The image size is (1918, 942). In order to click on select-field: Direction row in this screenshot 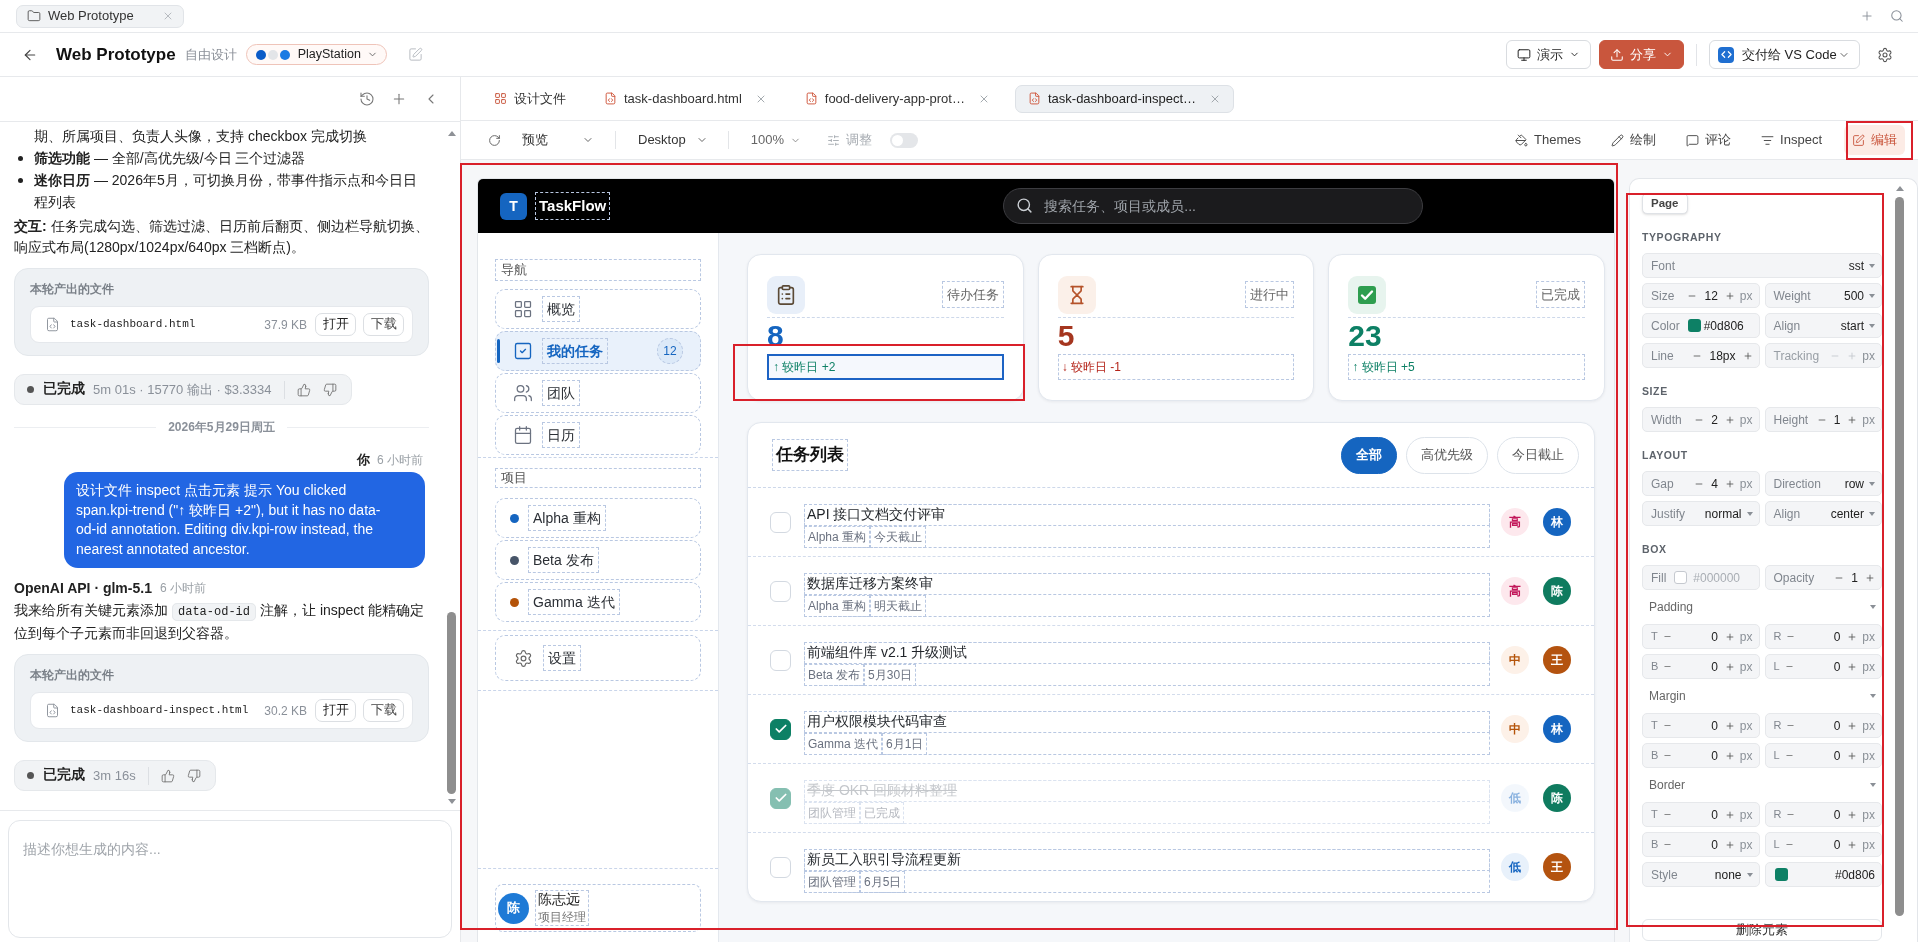, I will do `click(1823, 483)`.